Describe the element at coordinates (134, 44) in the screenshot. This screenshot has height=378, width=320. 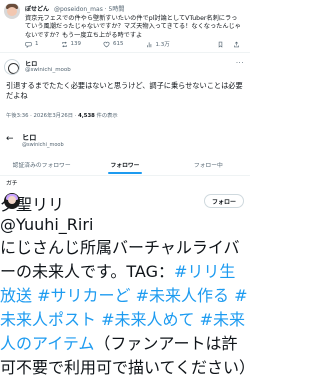
I see `tweet-actions: 1 139 615 1.3万` at that location.